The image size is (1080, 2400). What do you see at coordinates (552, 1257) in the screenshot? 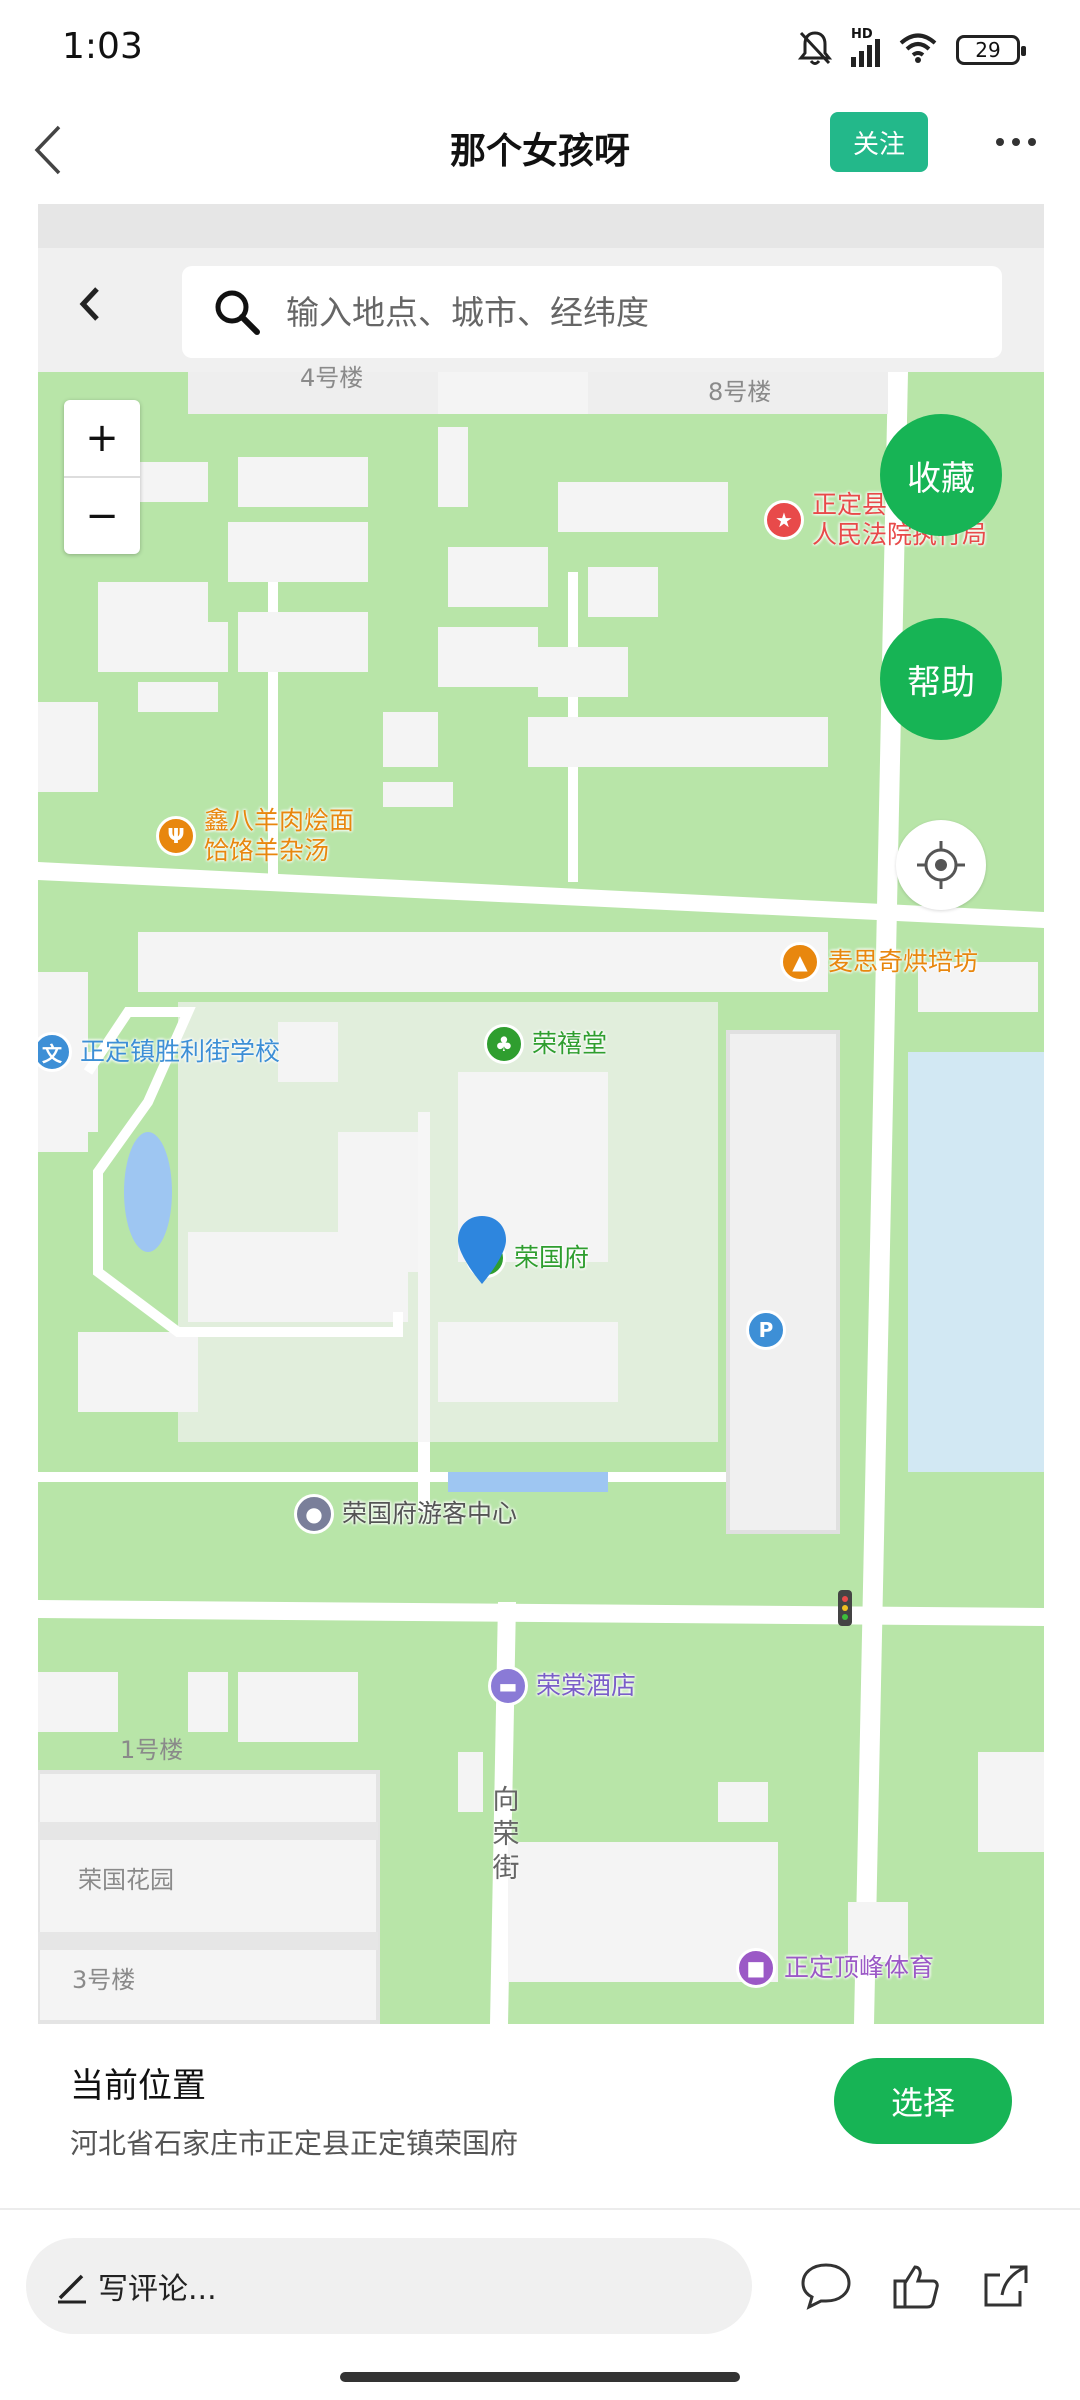
I see `poi-rongguo-mansion-label: 荣国府` at bounding box center [552, 1257].